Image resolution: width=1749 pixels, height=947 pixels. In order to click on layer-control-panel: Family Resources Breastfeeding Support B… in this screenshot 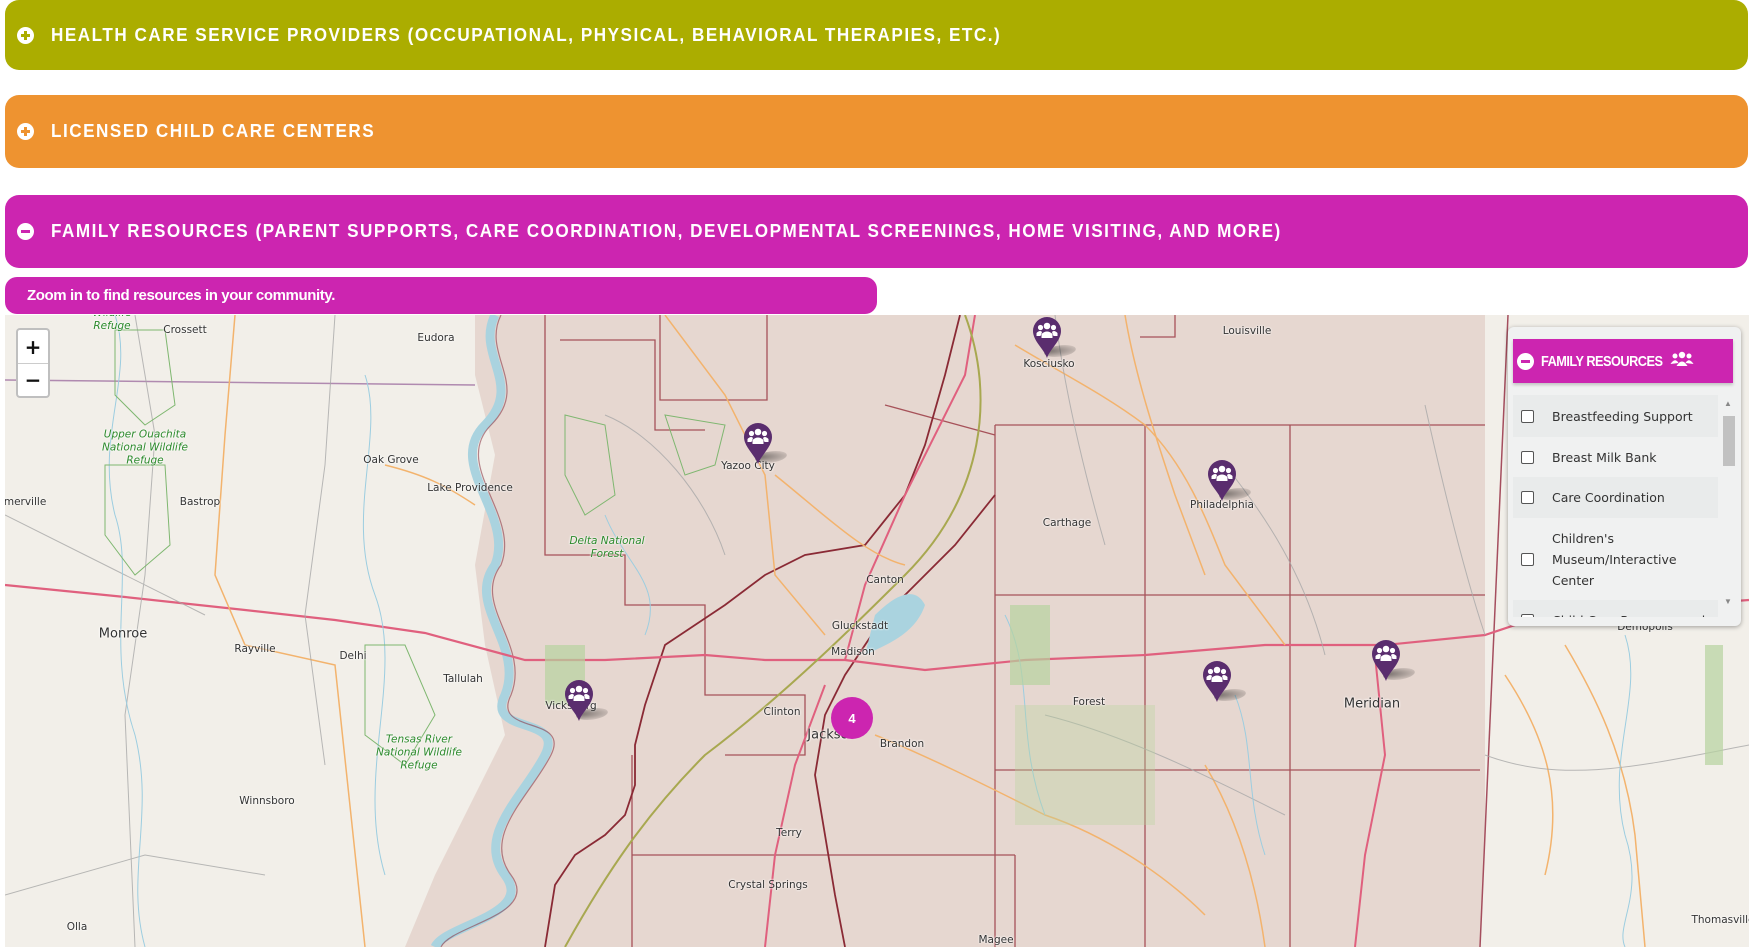, I will do `click(1624, 476)`.